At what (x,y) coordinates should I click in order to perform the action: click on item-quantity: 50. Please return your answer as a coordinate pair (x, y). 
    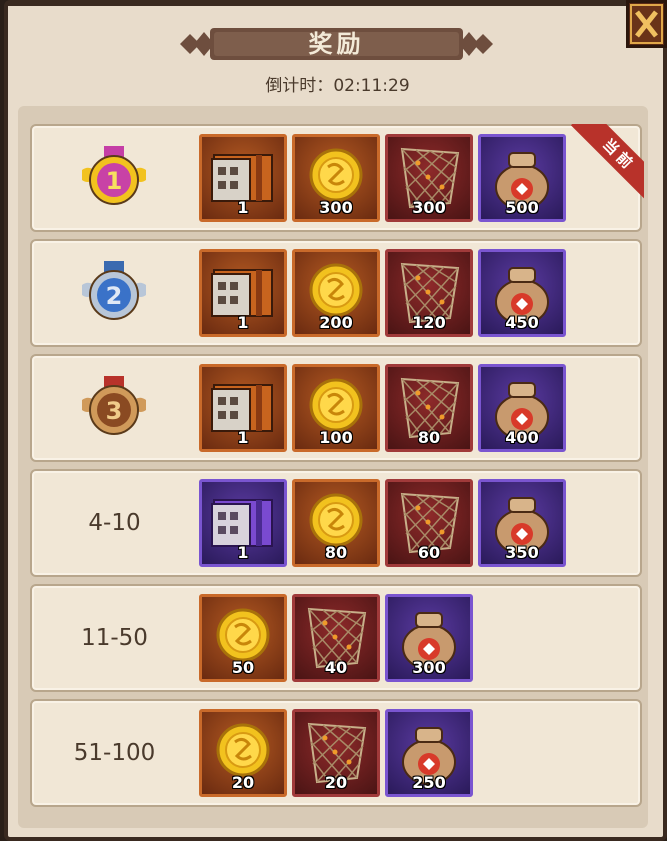
    Looking at the image, I should click on (243, 667).